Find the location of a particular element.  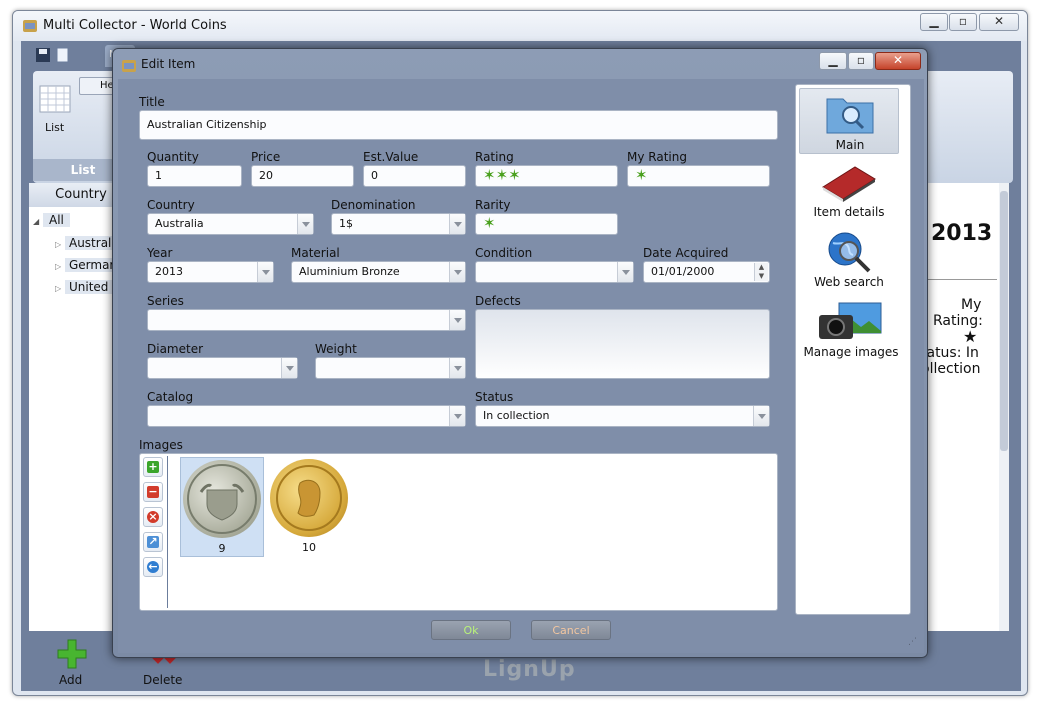

grid-list-icon is located at coordinates (55, 101).